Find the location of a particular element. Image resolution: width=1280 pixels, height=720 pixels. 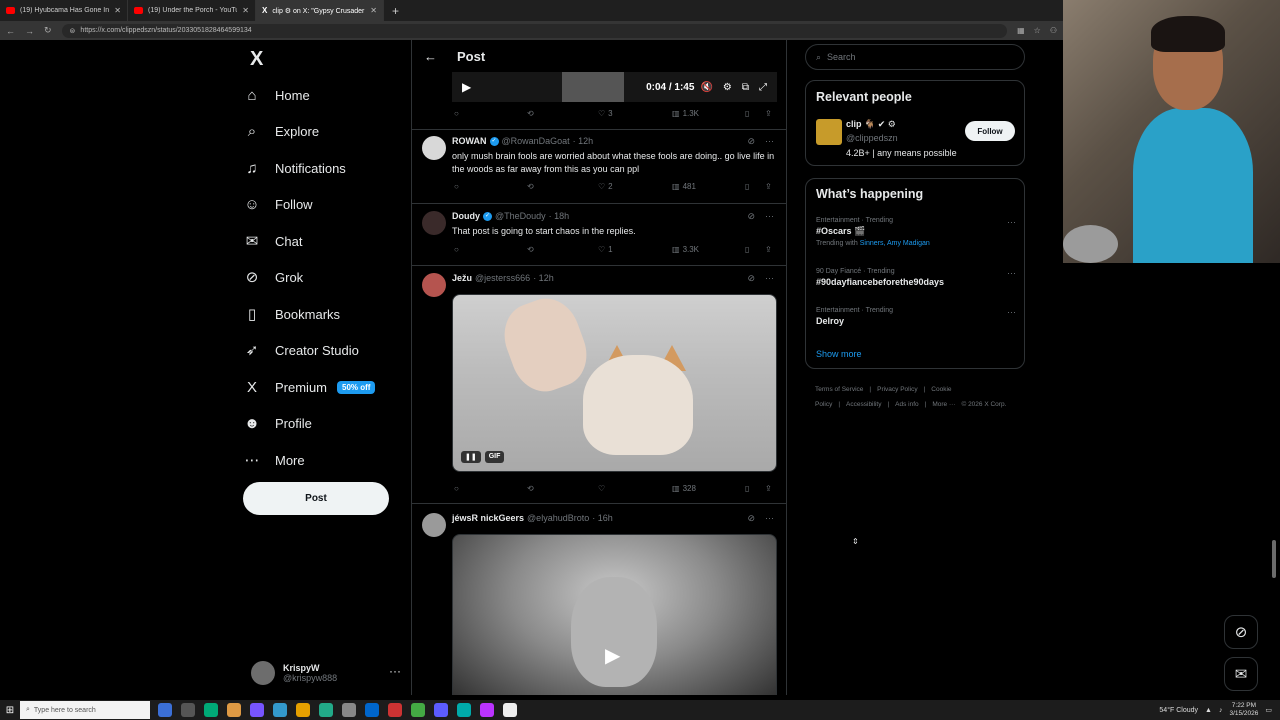

post-button: Post is located at coordinates (316, 498).